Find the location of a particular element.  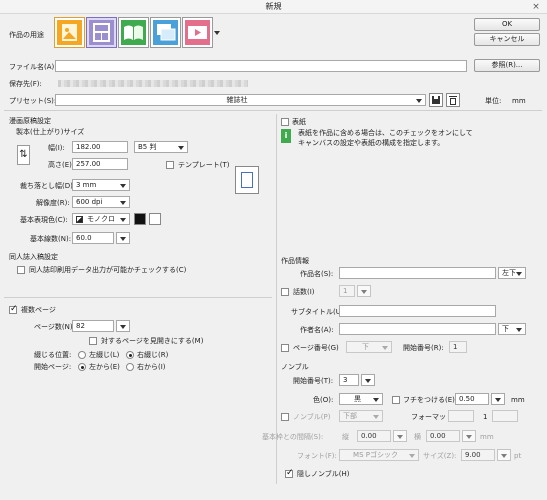

episode-checkbox is located at coordinates (285, 292).